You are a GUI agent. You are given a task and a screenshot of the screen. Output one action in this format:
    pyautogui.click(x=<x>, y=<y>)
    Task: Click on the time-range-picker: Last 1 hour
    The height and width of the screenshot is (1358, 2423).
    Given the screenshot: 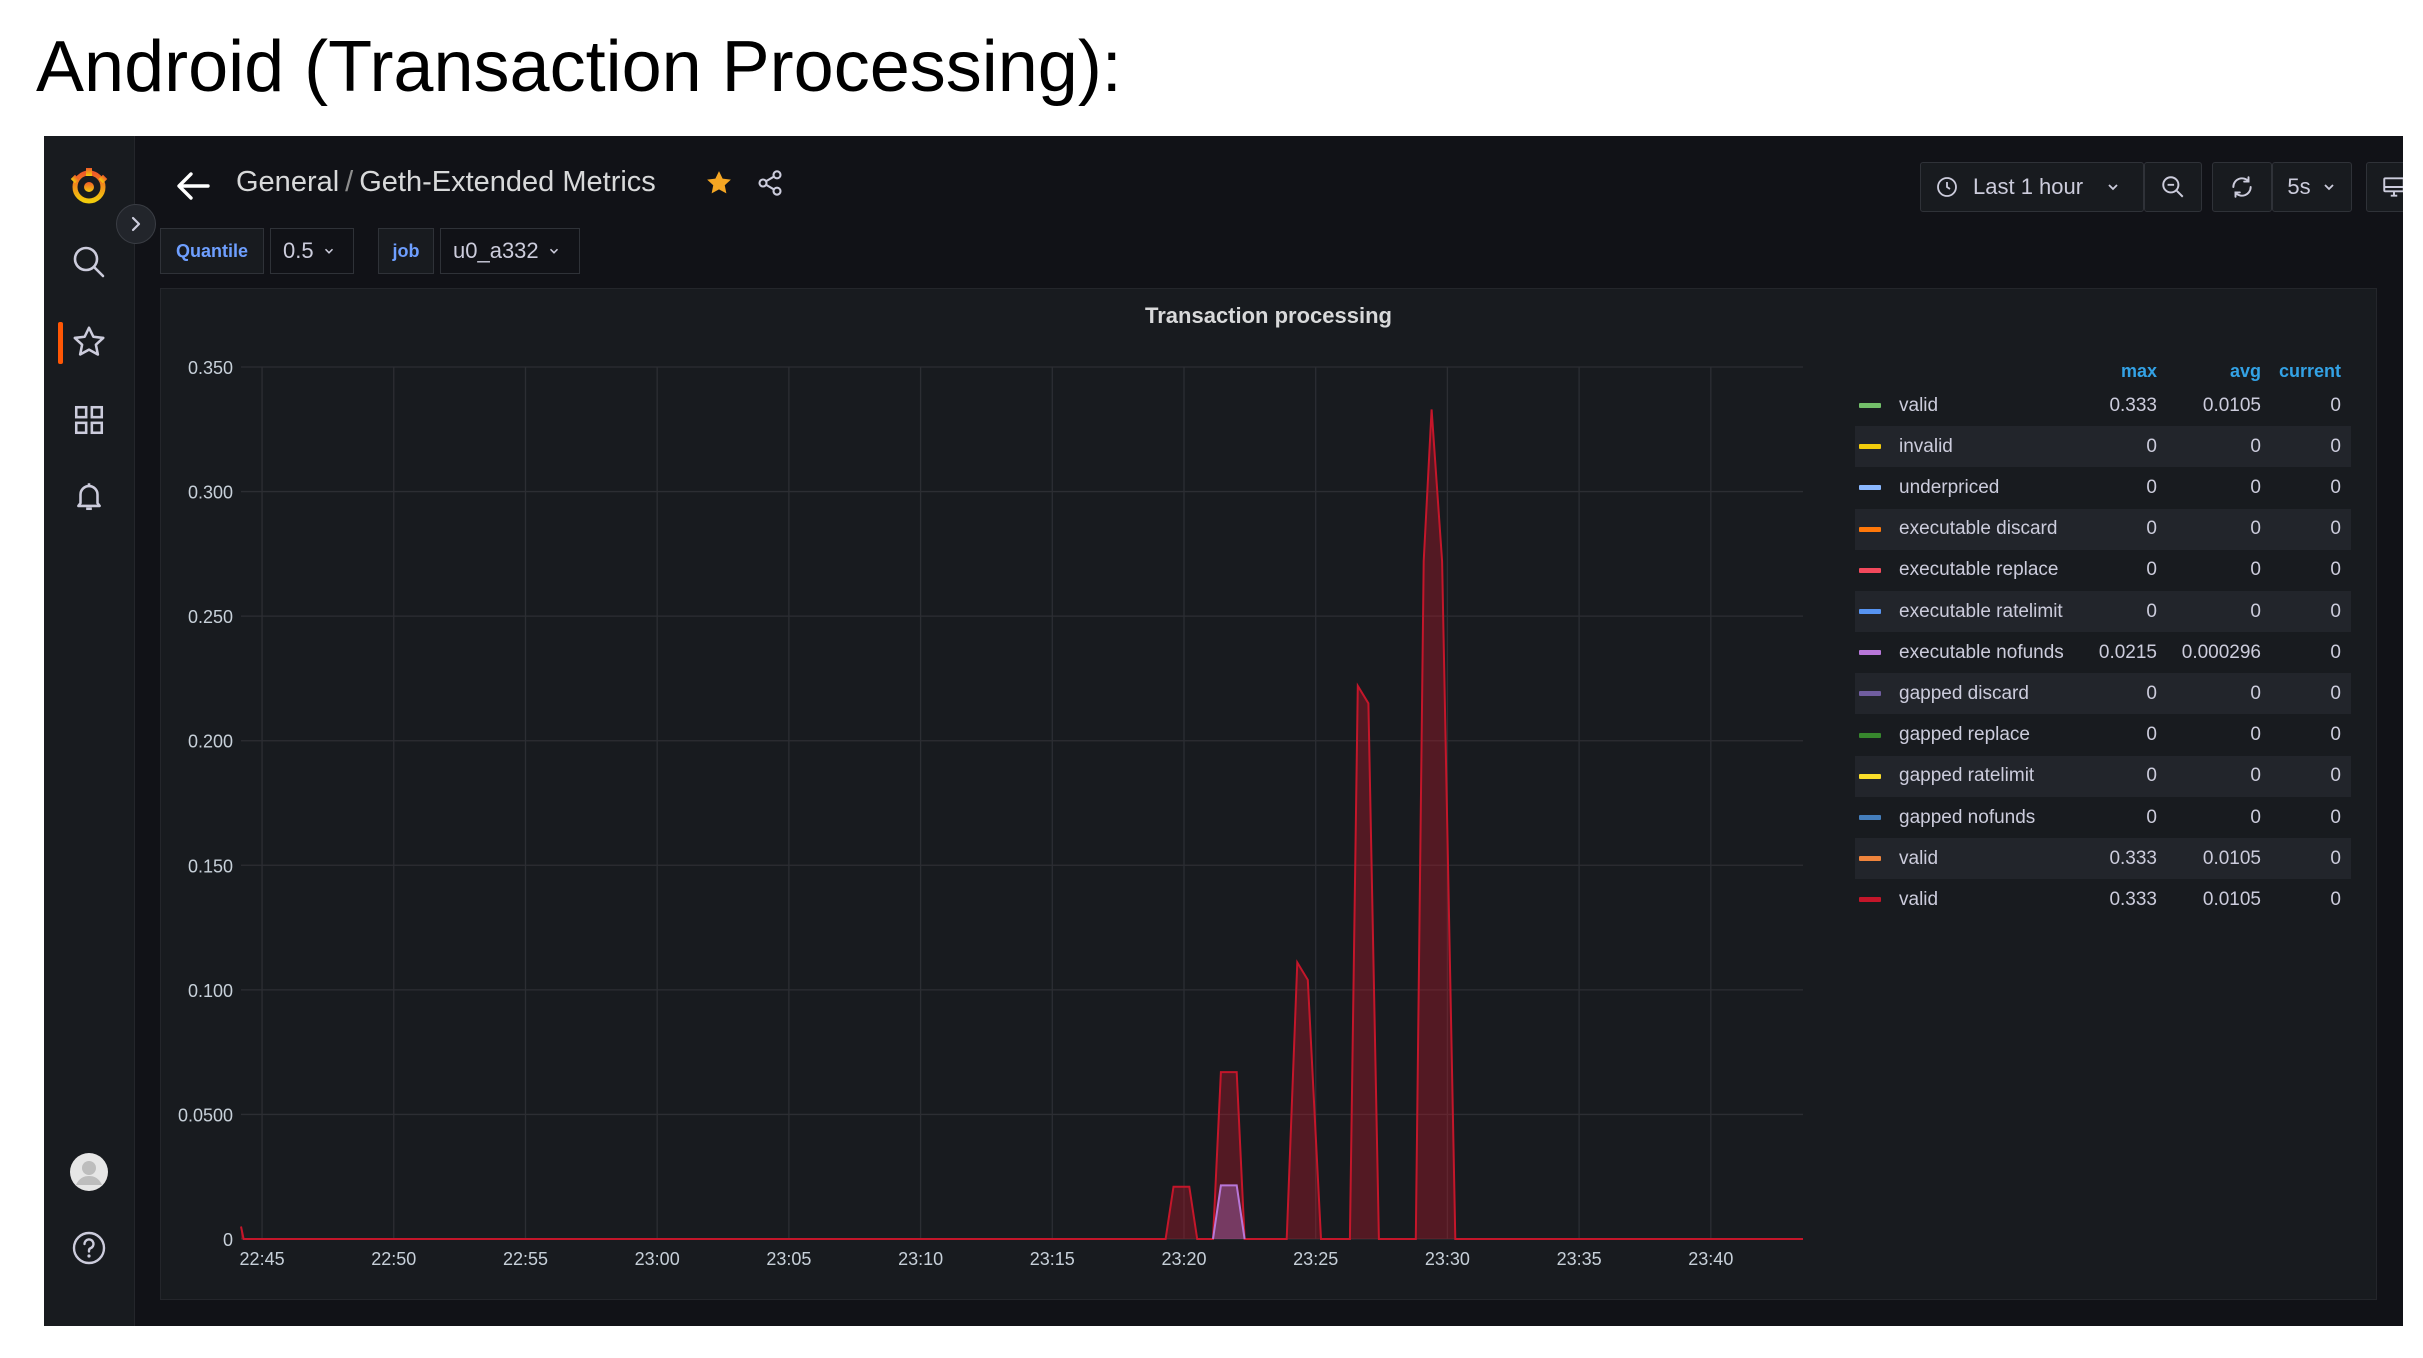 What is the action you would take?
    pyautogui.click(x=2032, y=187)
    